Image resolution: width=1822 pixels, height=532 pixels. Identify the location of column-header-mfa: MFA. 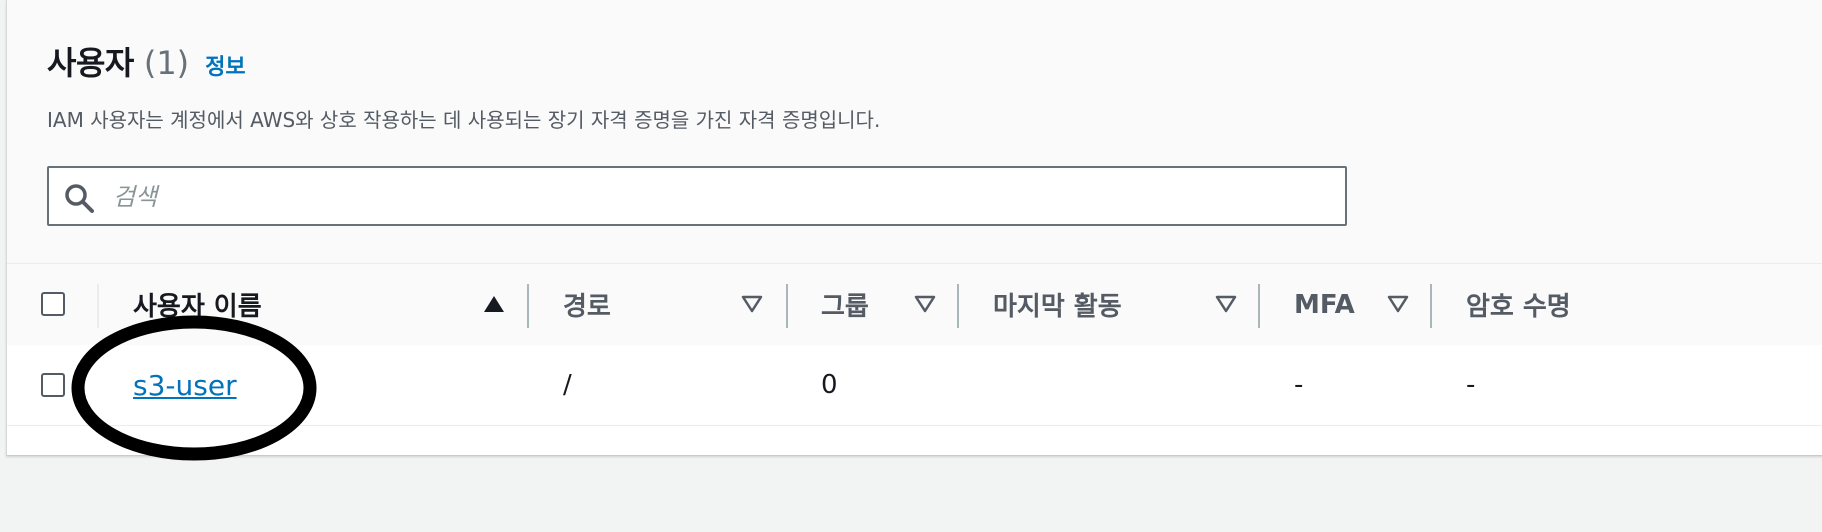
(1324, 304).